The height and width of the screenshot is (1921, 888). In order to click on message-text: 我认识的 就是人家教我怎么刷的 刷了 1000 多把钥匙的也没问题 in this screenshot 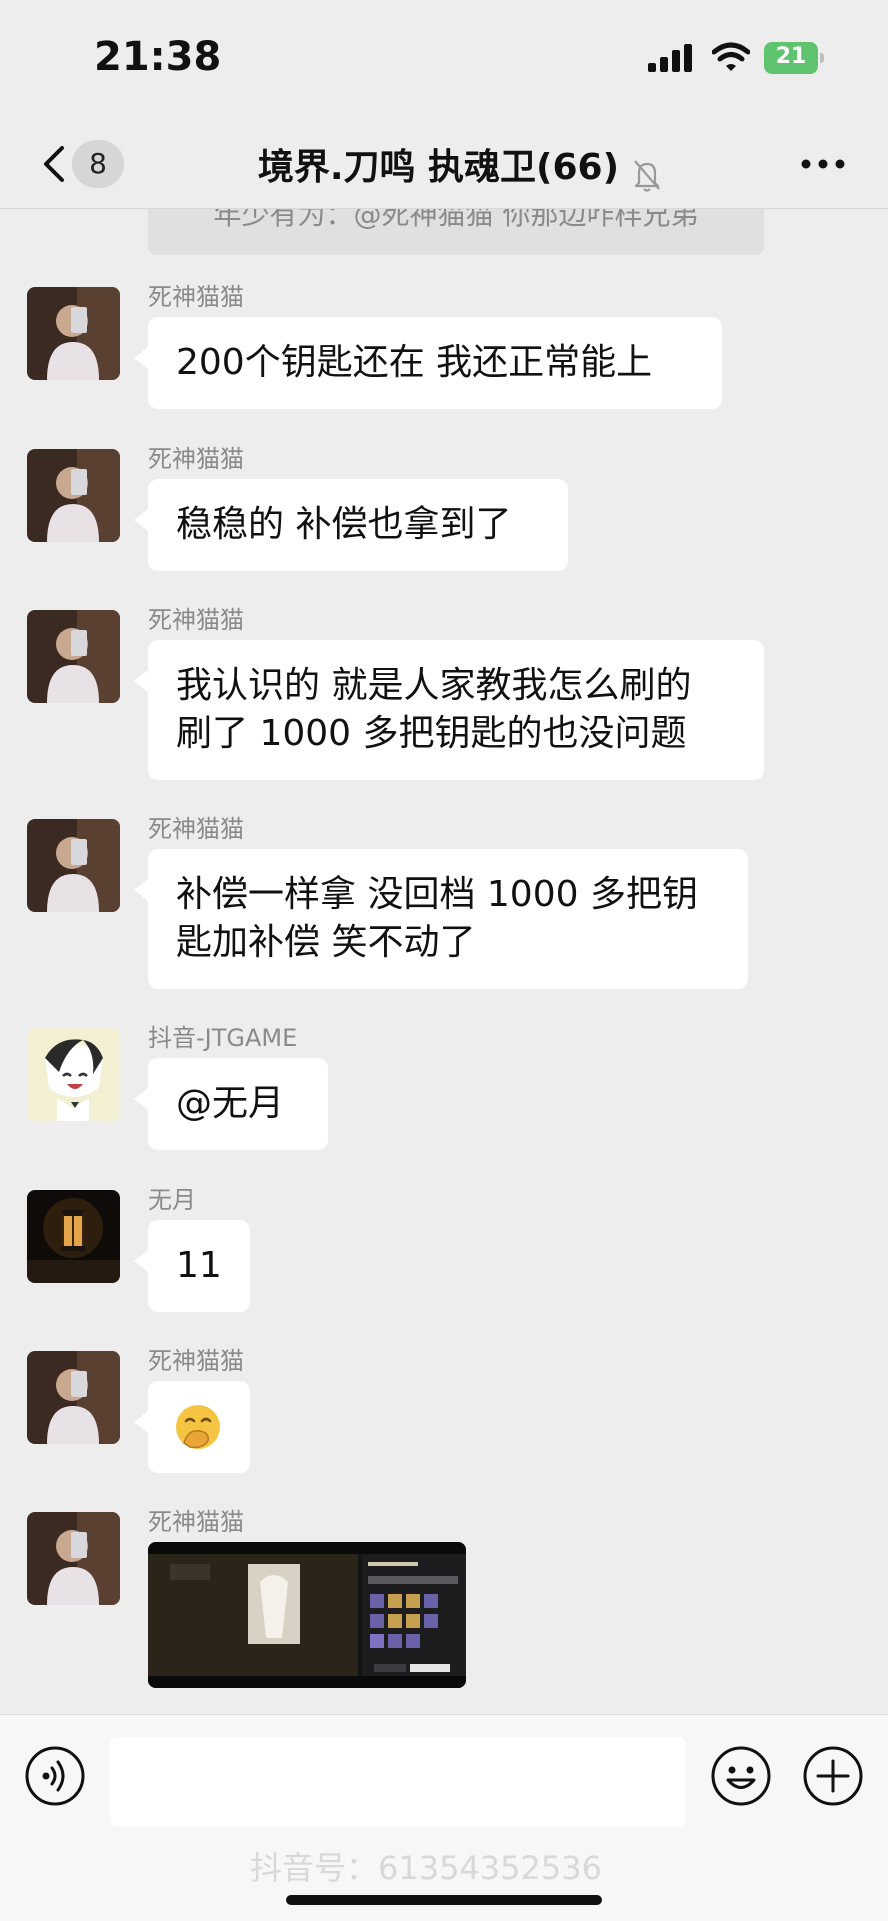, I will do `click(434, 709)`.